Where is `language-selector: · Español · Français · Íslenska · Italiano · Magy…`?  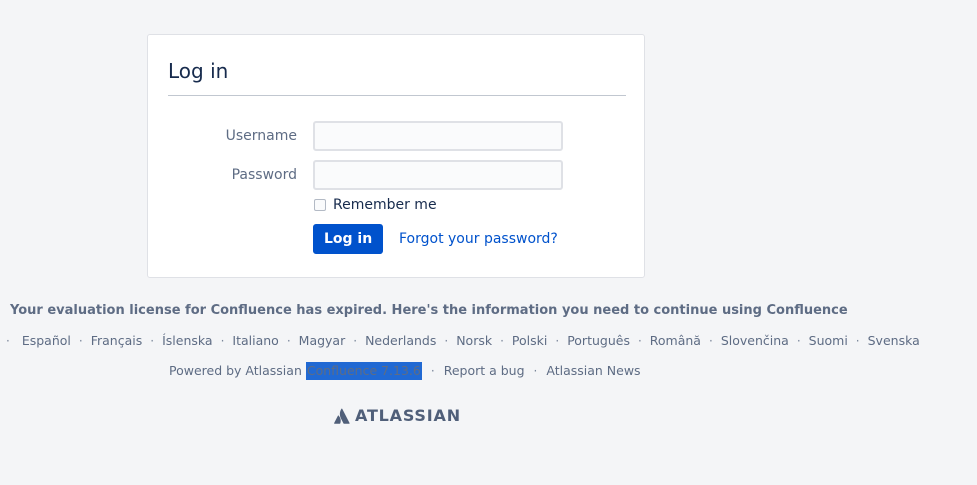
language-selector: · Español · Français · Íslenska · Italiano · Magy… is located at coordinates (460, 341).